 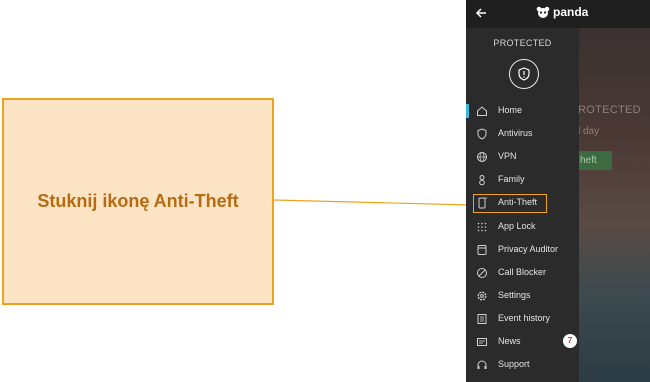 I want to click on background-status-text: ROTECTED, so click(x=609, y=110).